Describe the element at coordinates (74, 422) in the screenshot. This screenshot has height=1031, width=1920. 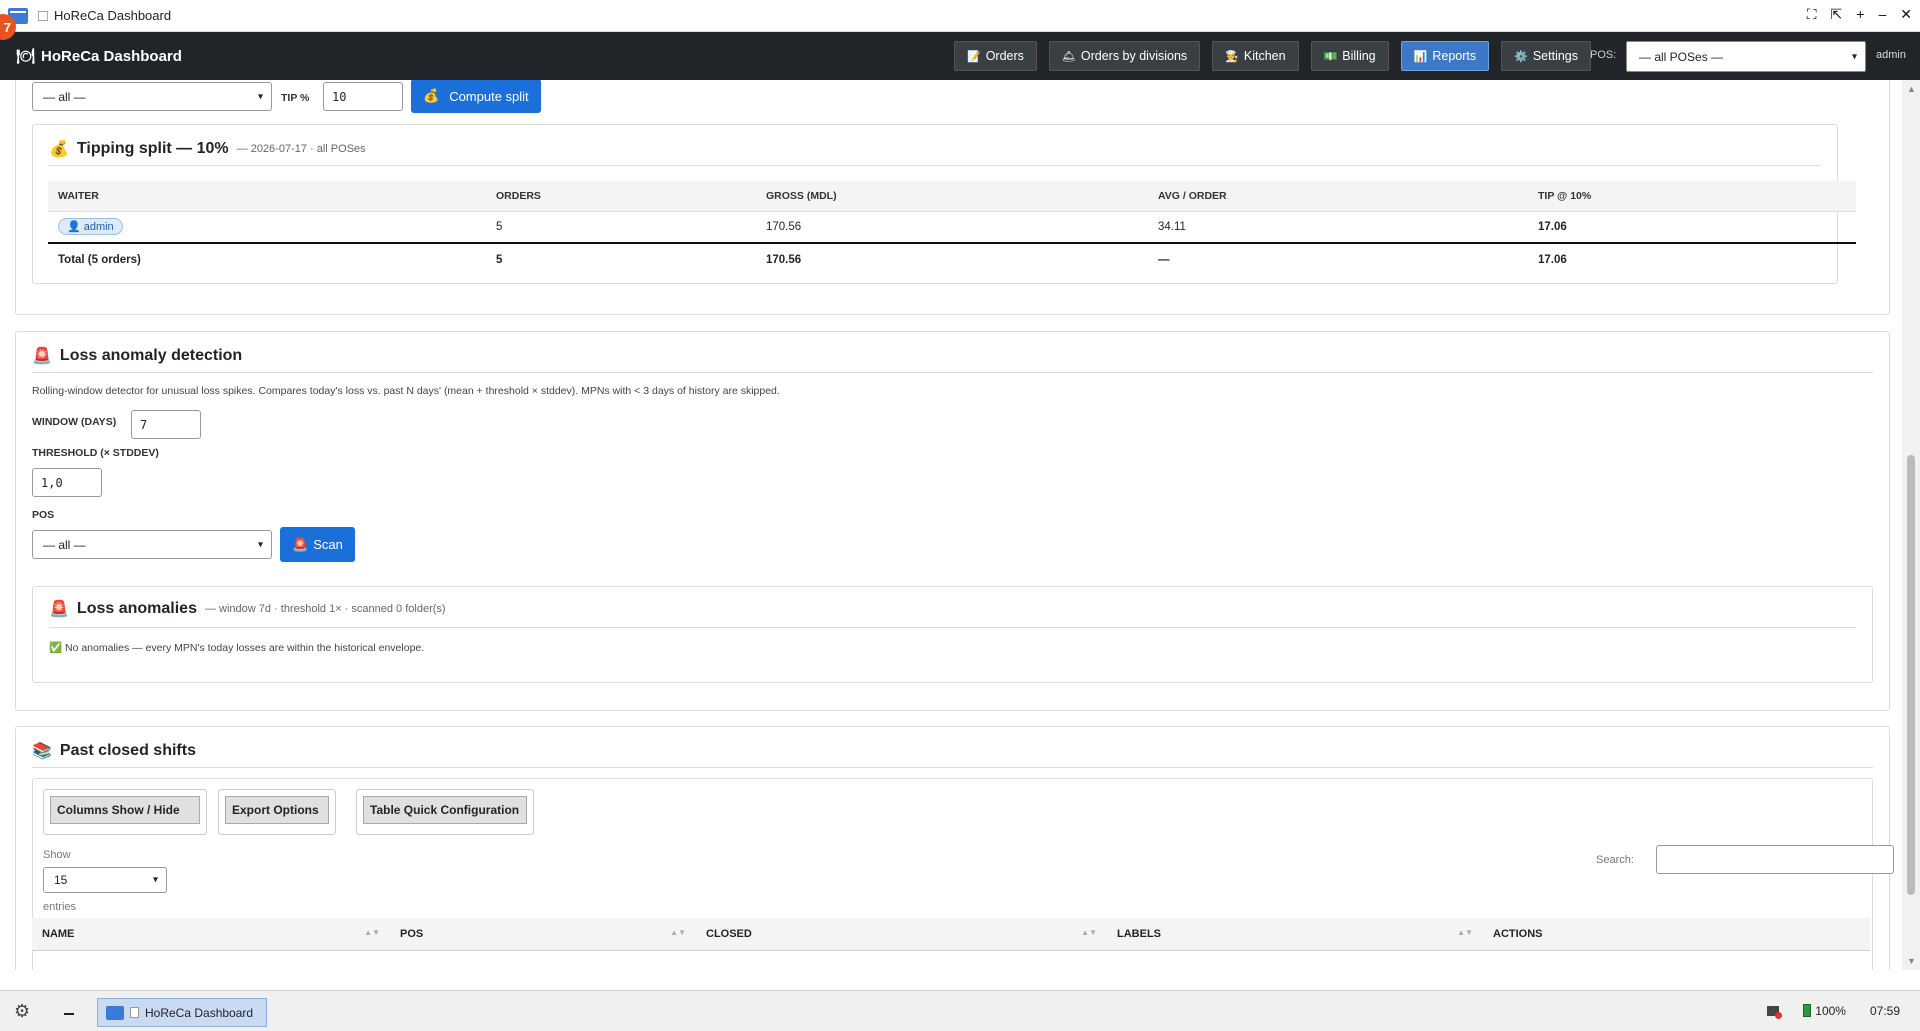
I see `window-days-label: WINDOW (DAYS)` at that location.